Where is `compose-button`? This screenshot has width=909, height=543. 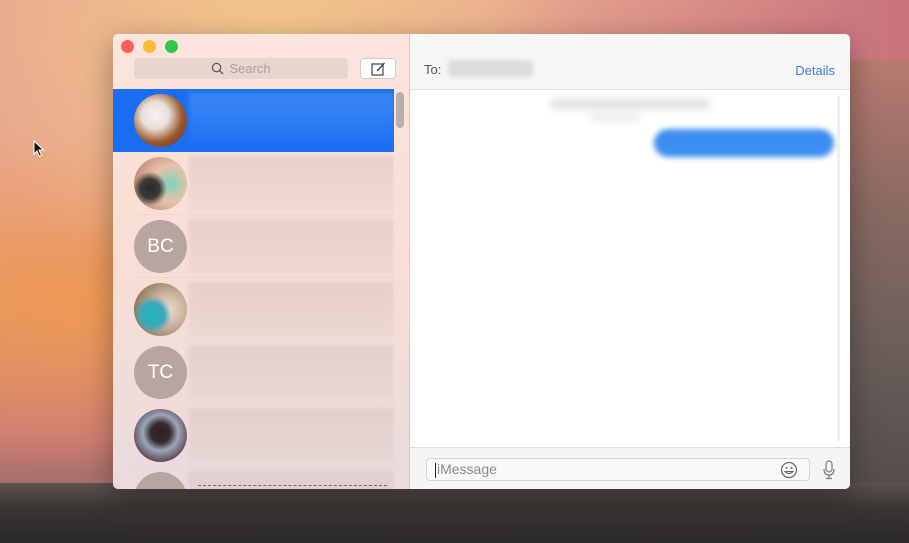
compose-button is located at coordinates (378, 68).